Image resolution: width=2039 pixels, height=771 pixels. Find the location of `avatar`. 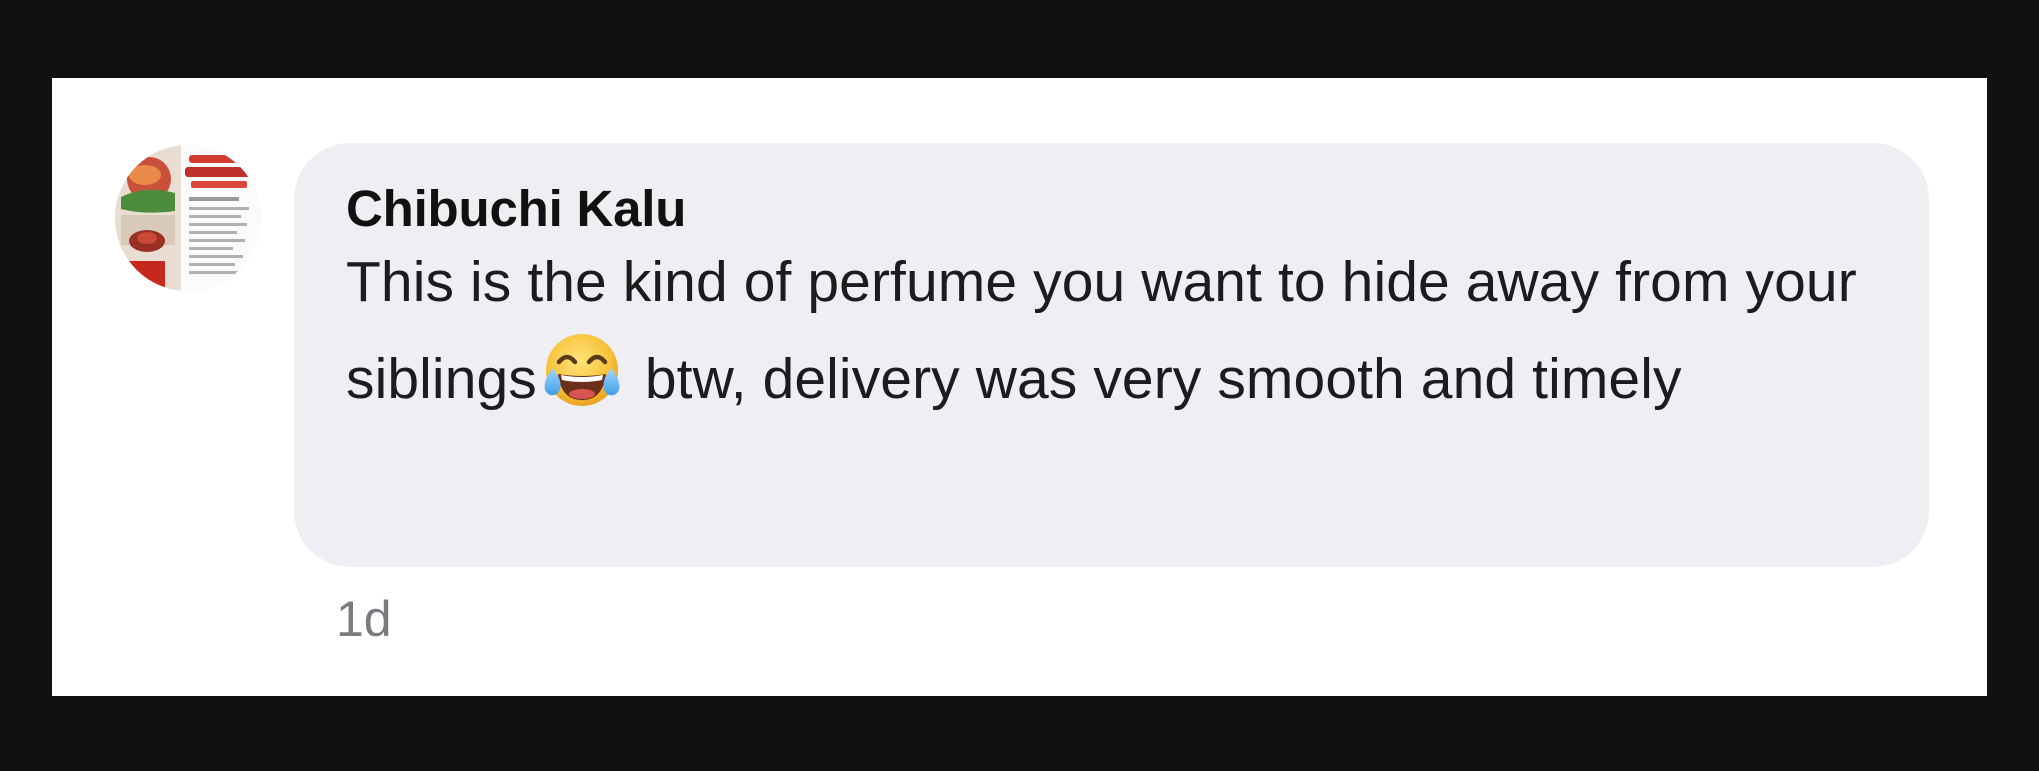

avatar is located at coordinates (188, 218).